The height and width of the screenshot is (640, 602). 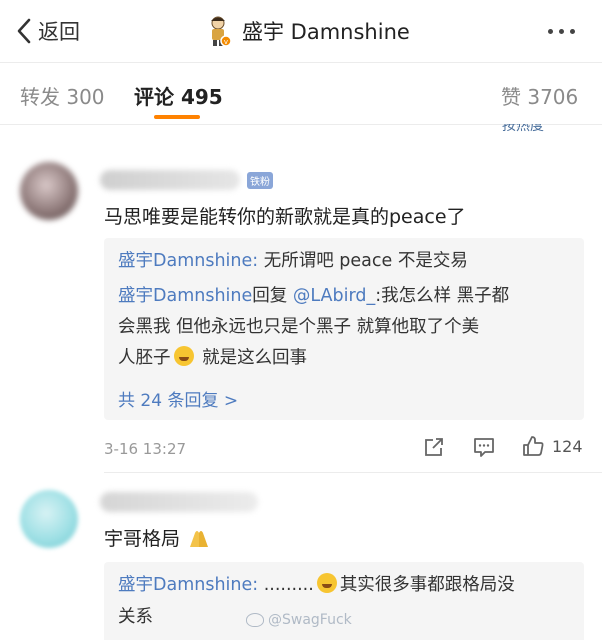 I want to click on nav-title-group: v 盛宇 Damnshine, so click(x=308, y=31).